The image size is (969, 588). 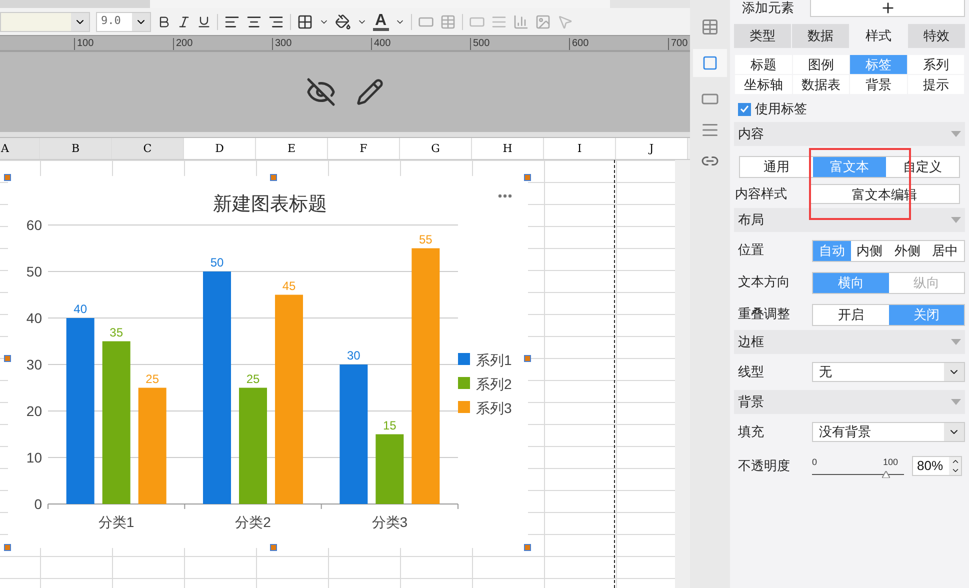 What do you see at coordinates (937, 466) in the screenshot?
I see `opacity-field: 80%` at bounding box center [937, 466].